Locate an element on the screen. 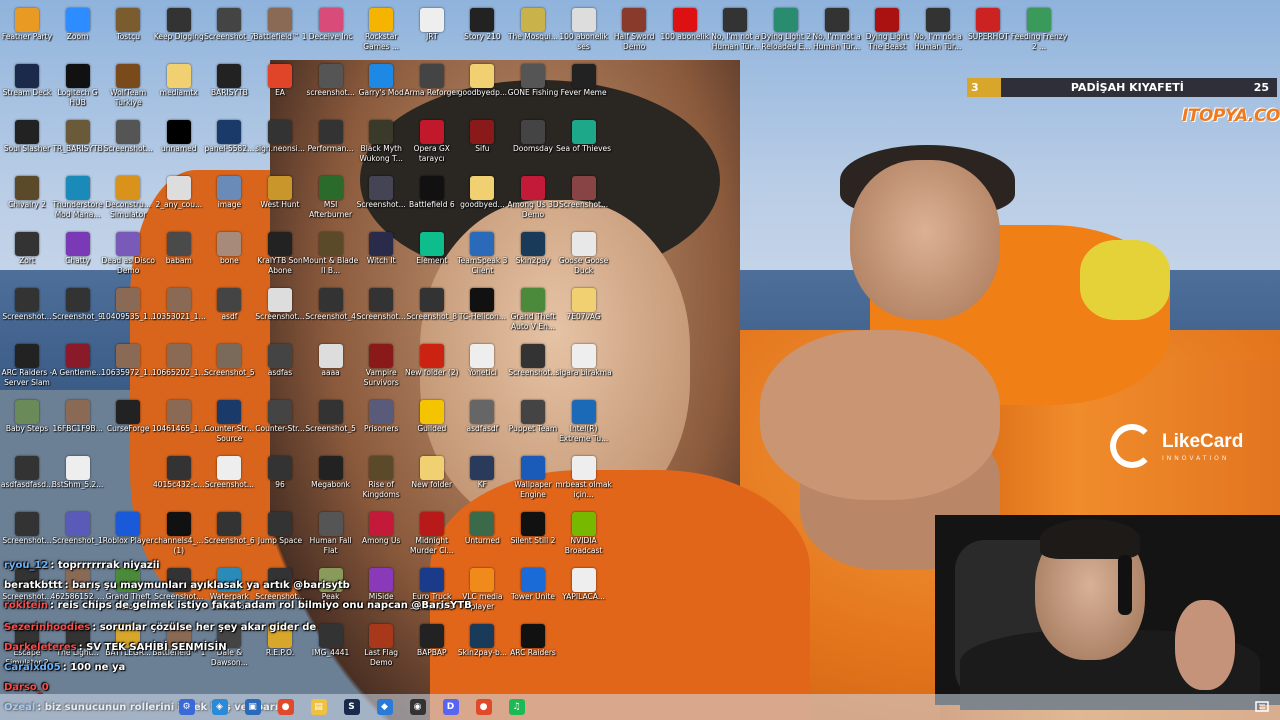 Image resolution: width=1280 pixels, height=720 pixels. desktop-icon: MiSide is located at coordinates (381, 592).